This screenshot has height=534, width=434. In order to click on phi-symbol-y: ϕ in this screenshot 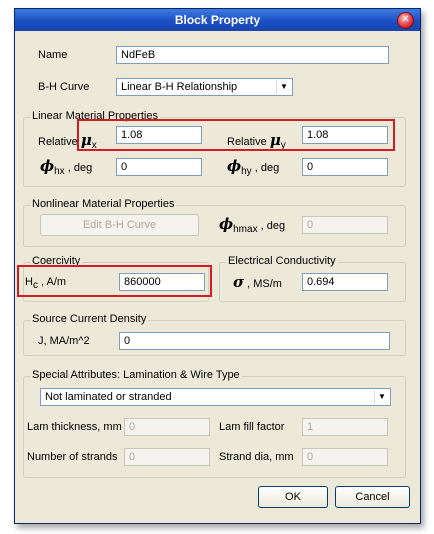, I will do `click(234, 166)`.